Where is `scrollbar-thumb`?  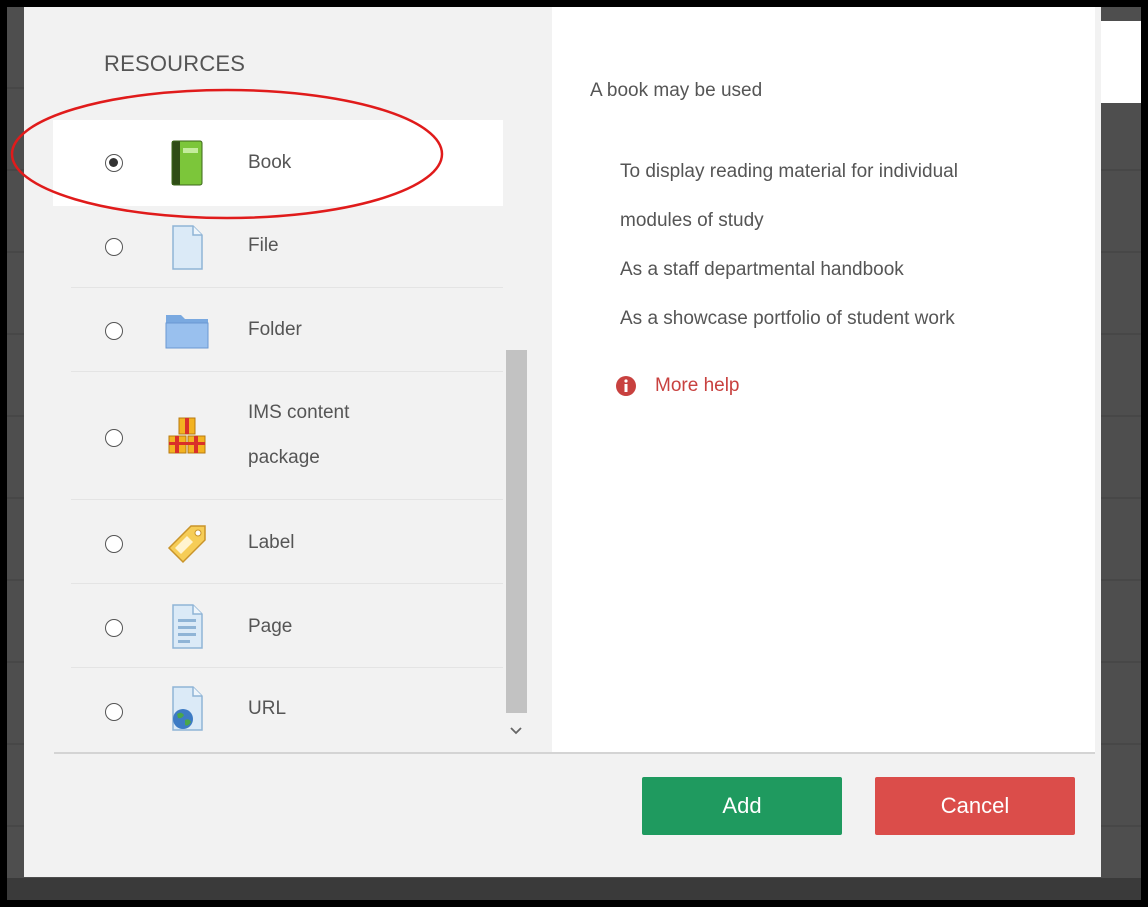
scrollbar-thumb is located at coordinates (516, 531).